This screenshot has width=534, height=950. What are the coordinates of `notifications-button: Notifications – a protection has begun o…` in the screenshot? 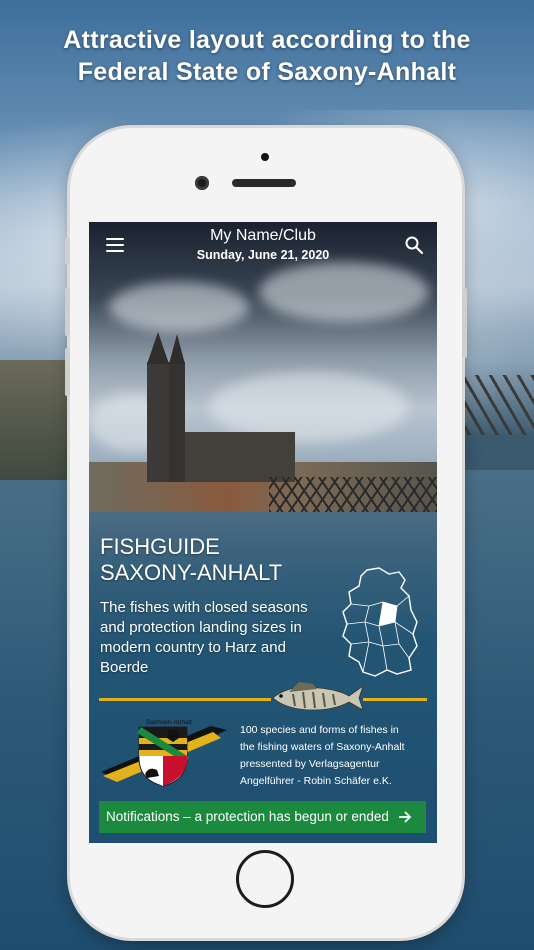 It's located at (262, 817).